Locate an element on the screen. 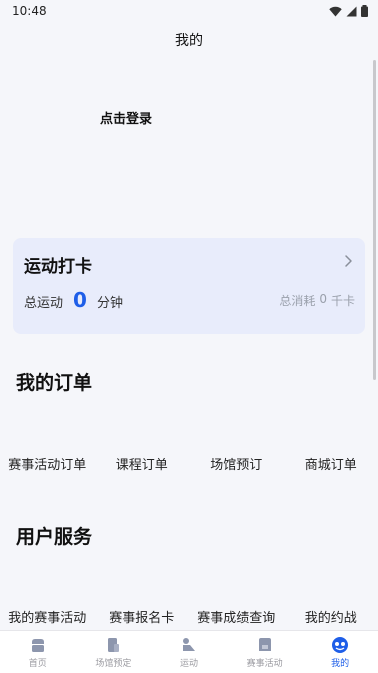 Image resolution: width=378 pixels, height=673 pixels. services-heading: 用户服务 is located at coordinates (54, 537).